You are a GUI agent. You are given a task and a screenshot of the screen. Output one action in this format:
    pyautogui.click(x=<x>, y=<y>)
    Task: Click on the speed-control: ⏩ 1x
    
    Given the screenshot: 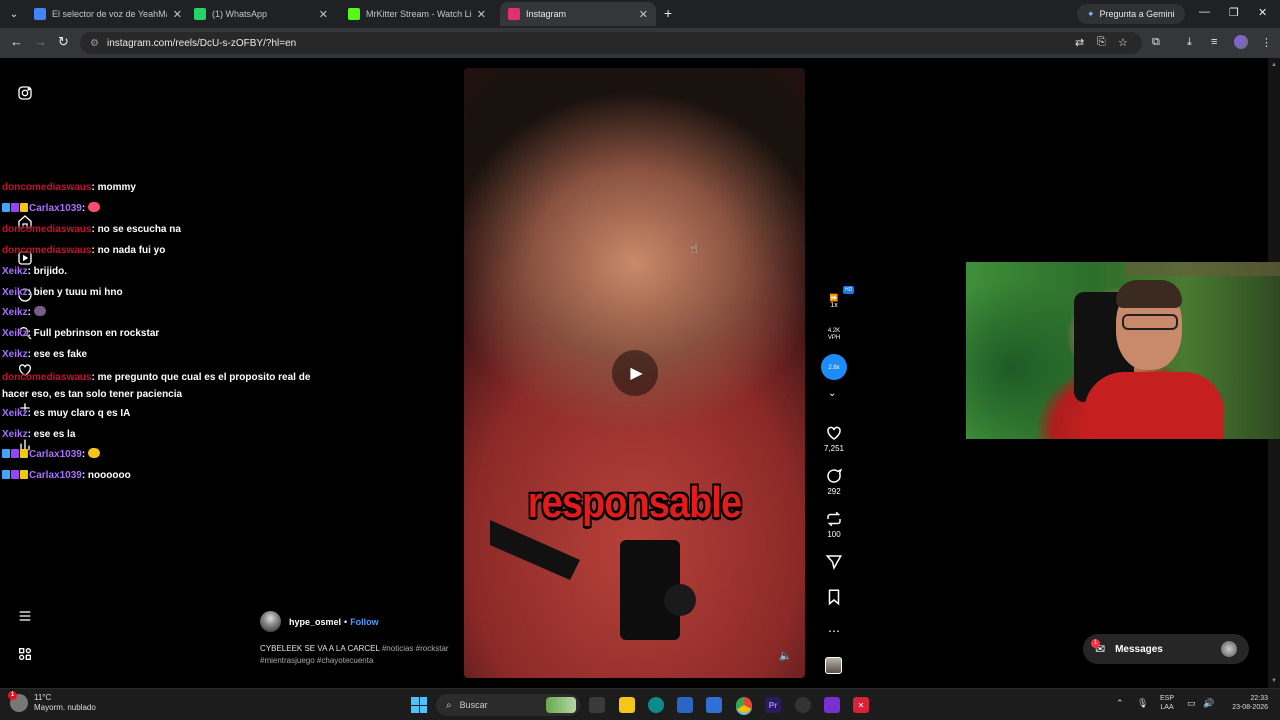 What is the action you would take?
    pyautogui.click(x=834, y=301)
    